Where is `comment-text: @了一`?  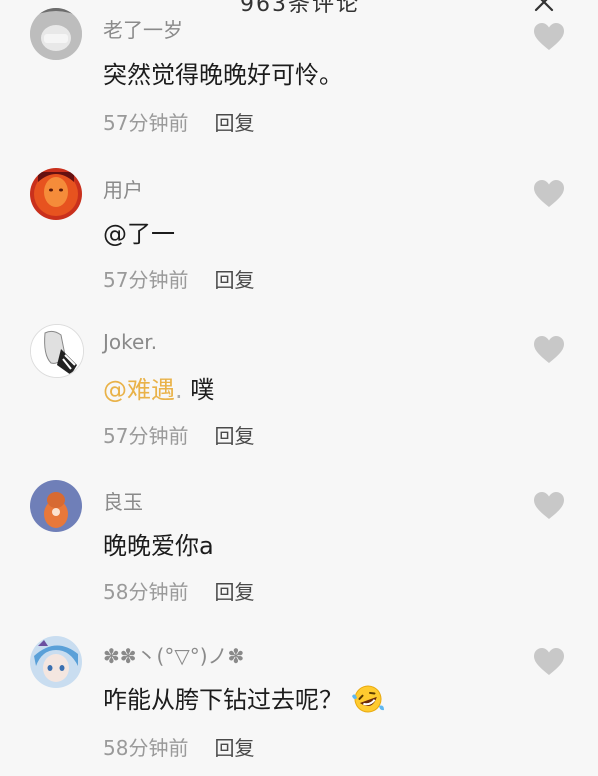
comment-text: @了一 is located at coordinates (139, 234).